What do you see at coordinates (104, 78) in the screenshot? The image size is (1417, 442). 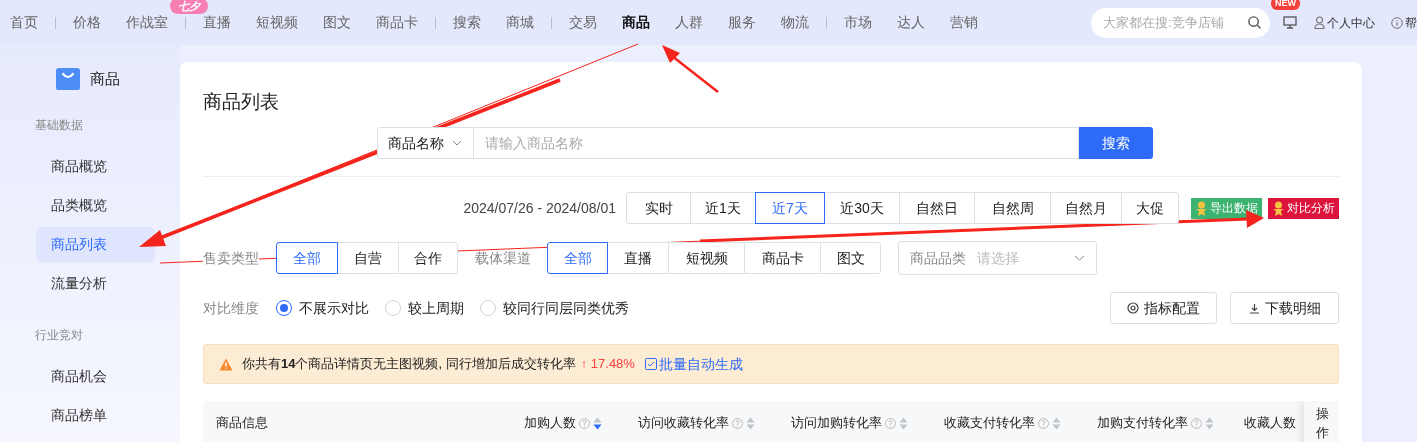 I see `sidebar-title: 商品` at bounding box center [104, 78].